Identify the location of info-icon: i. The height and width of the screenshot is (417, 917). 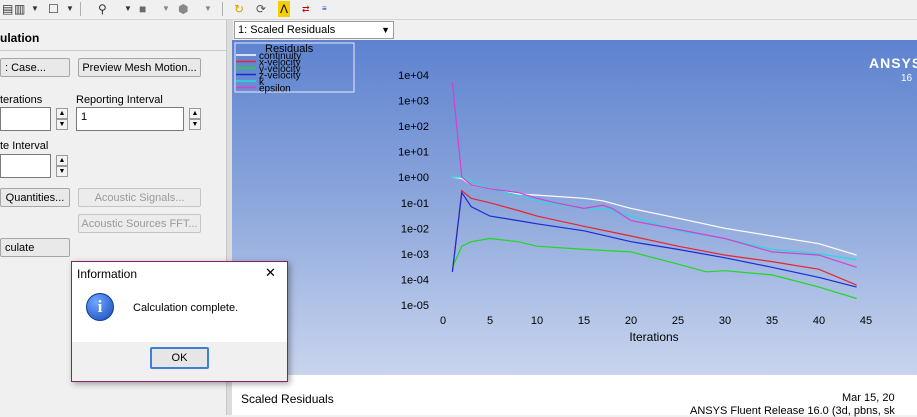
(100, 307).